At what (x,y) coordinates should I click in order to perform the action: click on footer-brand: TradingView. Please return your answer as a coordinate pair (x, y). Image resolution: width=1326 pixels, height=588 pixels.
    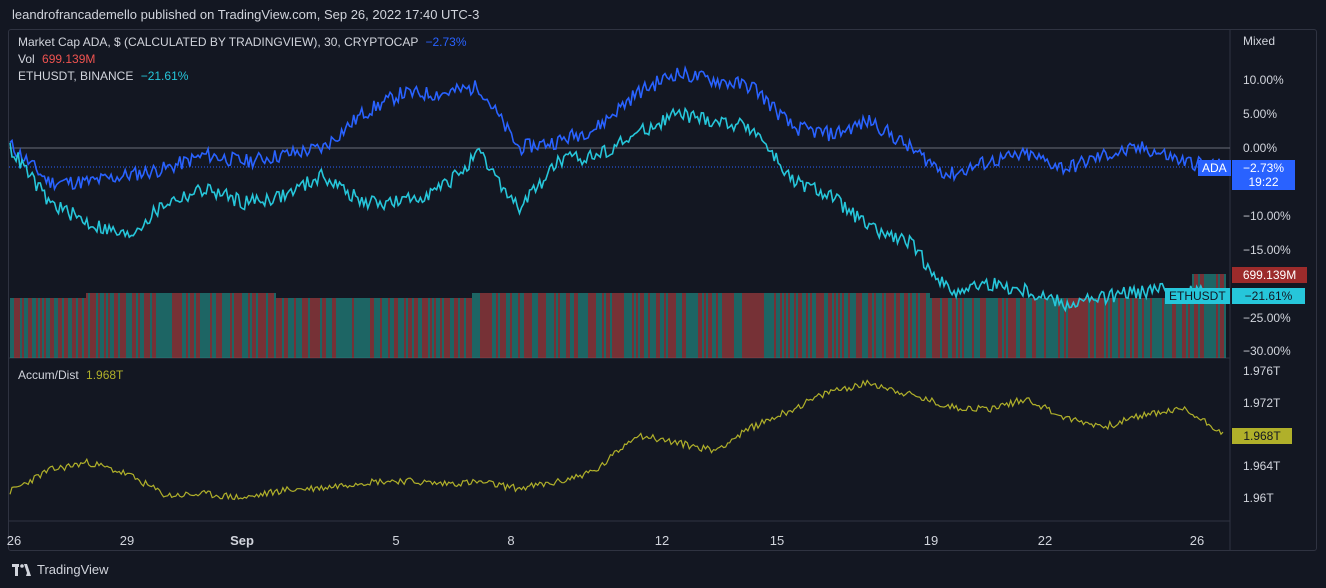
    Looking at the image, I should click on (60, 569).